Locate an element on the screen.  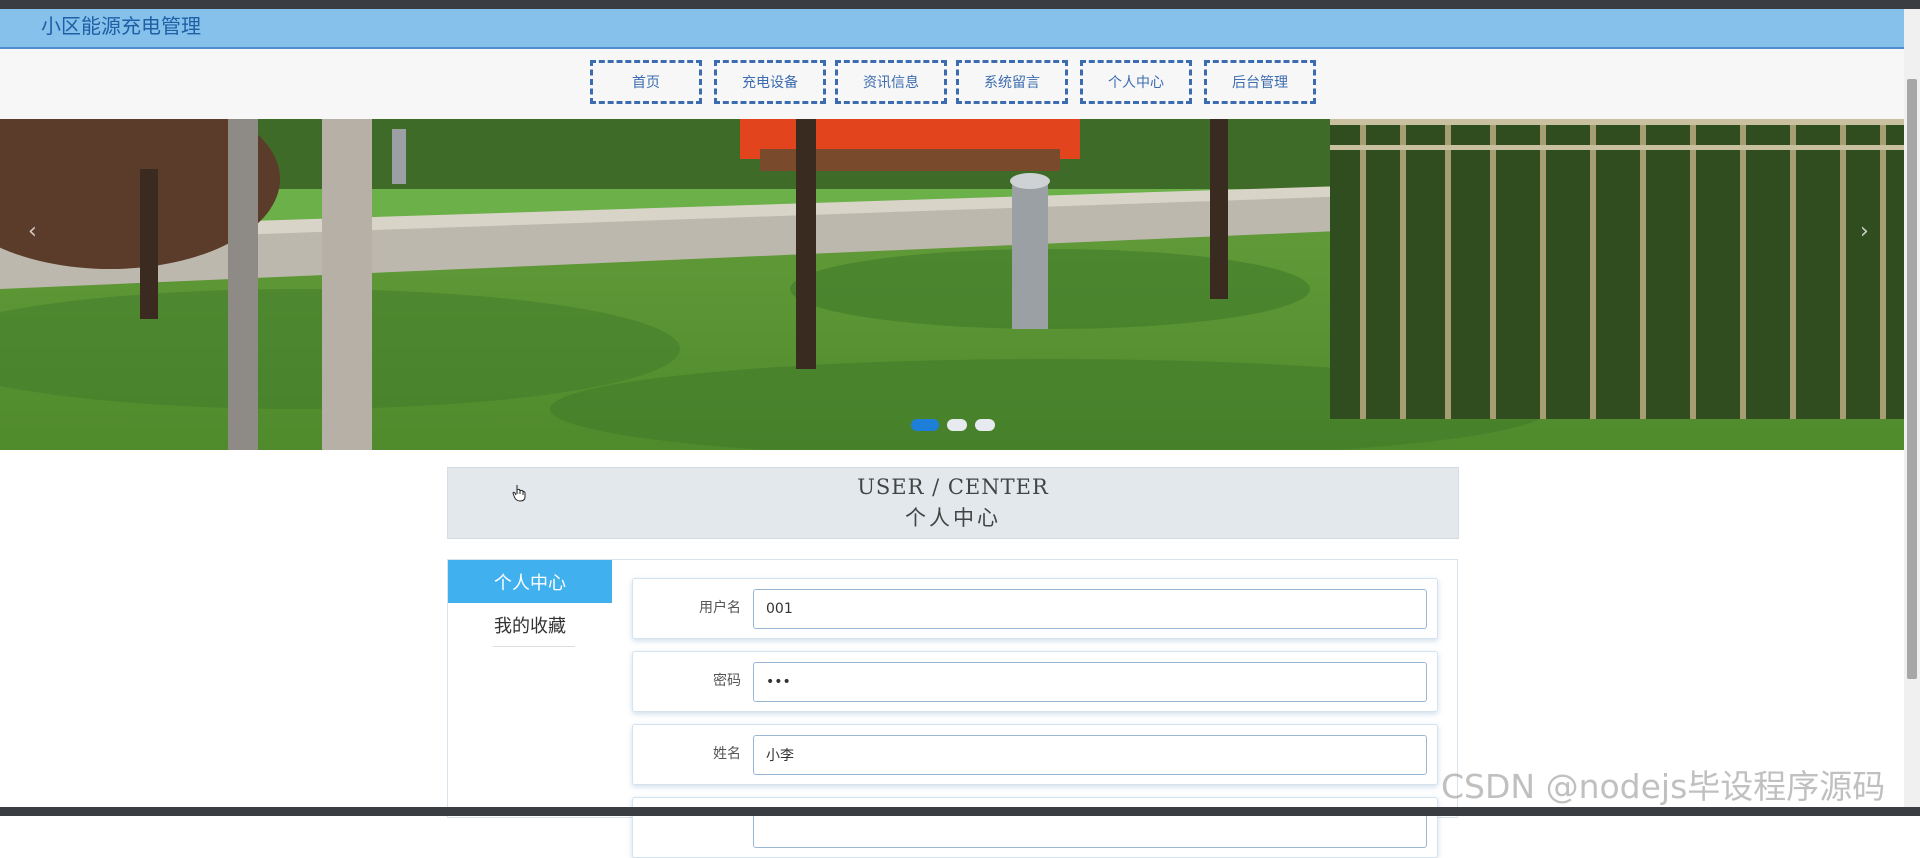
main-nav: 首页 充电设备 资讯信息 系统留言 个人中心 后台管理 is located at coordinates (952, 84).